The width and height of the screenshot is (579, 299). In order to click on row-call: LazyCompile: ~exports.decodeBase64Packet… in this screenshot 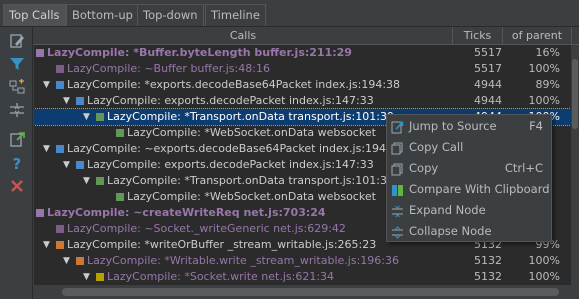, I will do `click(235, 148)`.